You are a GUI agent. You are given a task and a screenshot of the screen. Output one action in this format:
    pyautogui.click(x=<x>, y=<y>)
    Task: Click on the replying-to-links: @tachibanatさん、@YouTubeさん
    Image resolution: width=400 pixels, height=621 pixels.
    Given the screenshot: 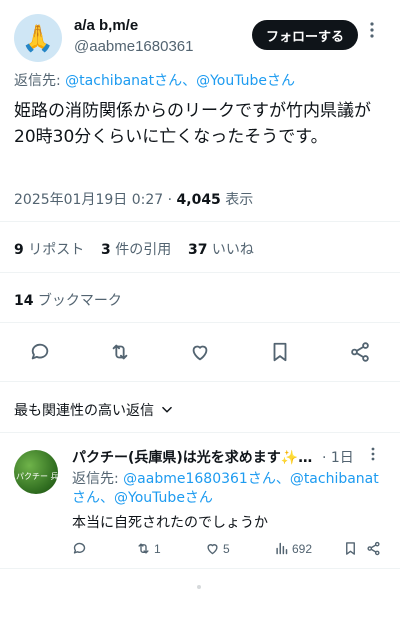 What is the action you would take?
    pyautogui.click(x=180, y=81)
    